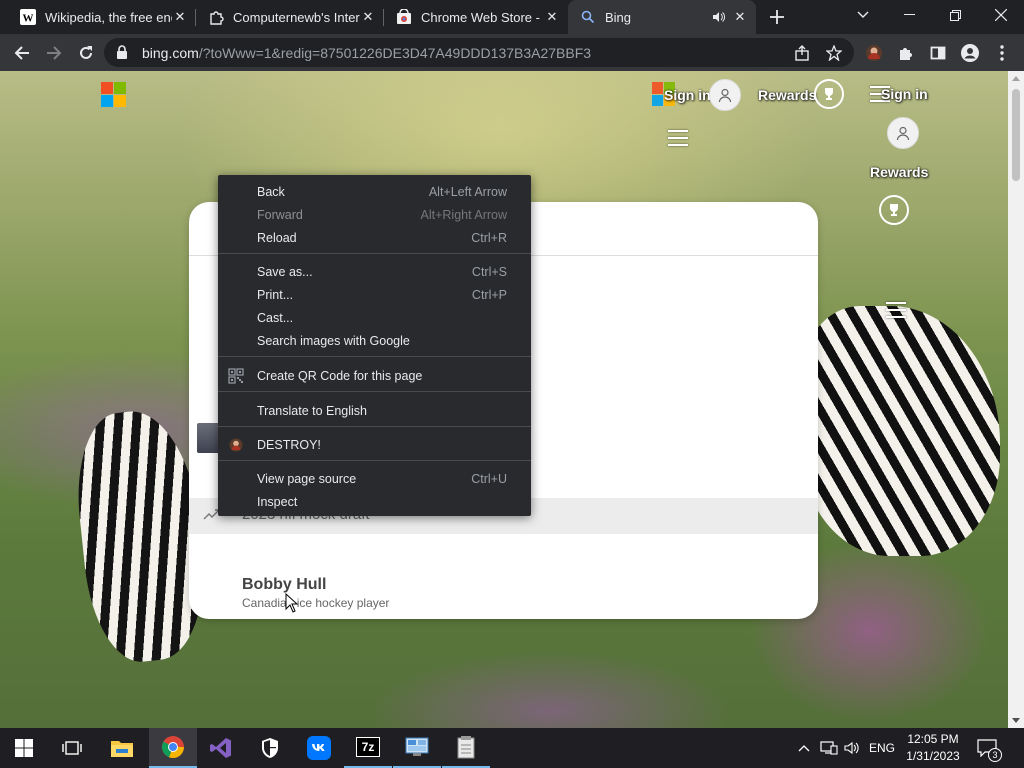 This screenshot has height=768, width=1024. What do you see at coordinates (404, 17) in the screenshot?
I see `chrome-webstore-icon` at bounding box center [404, 17].